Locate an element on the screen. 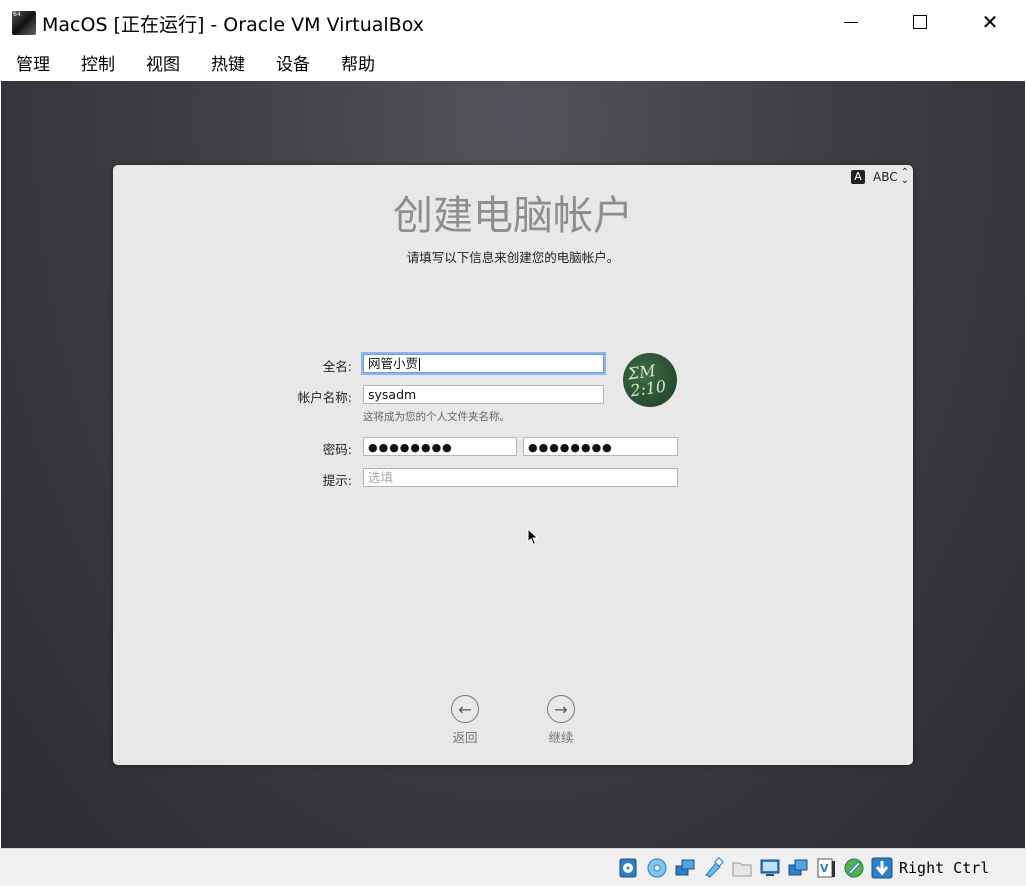  cpu-icon: V is located at coordinates (826, 868).